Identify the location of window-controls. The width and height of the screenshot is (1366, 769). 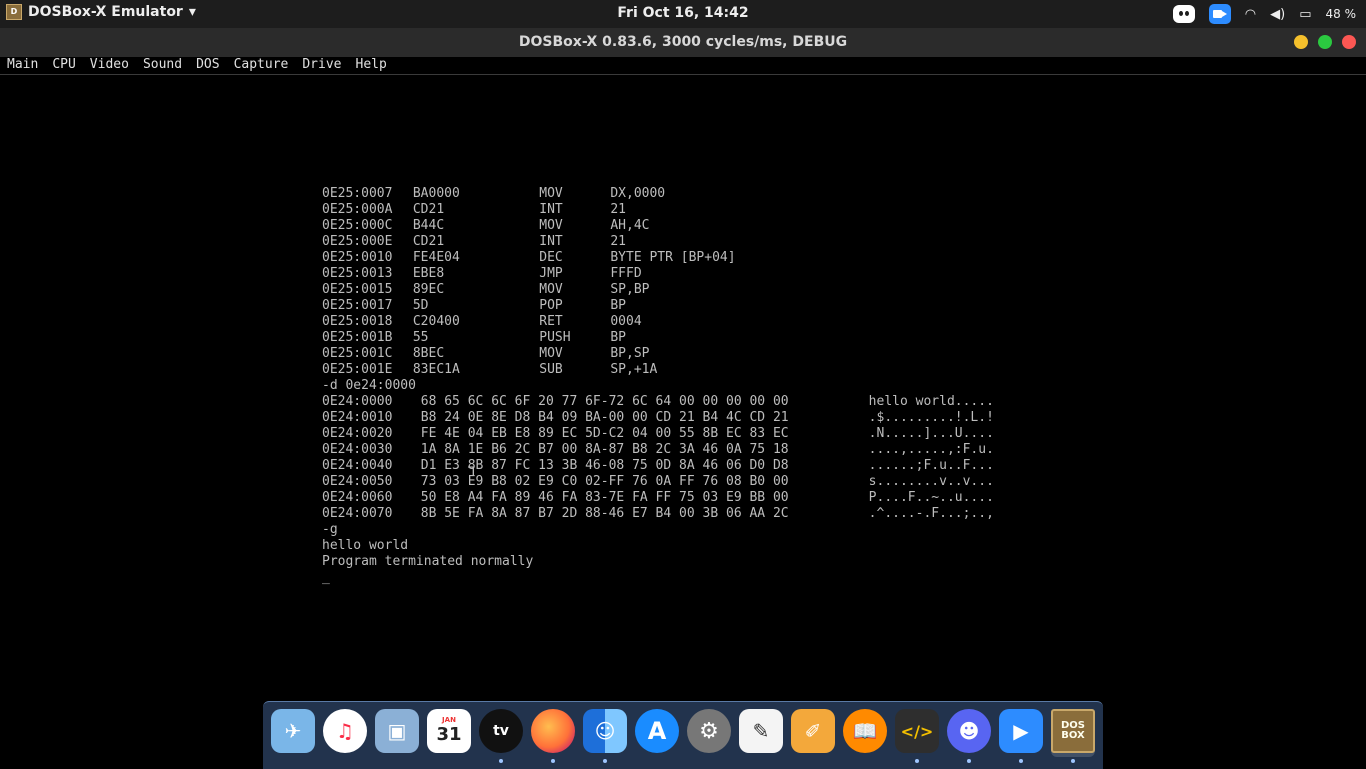
(1325, 42).